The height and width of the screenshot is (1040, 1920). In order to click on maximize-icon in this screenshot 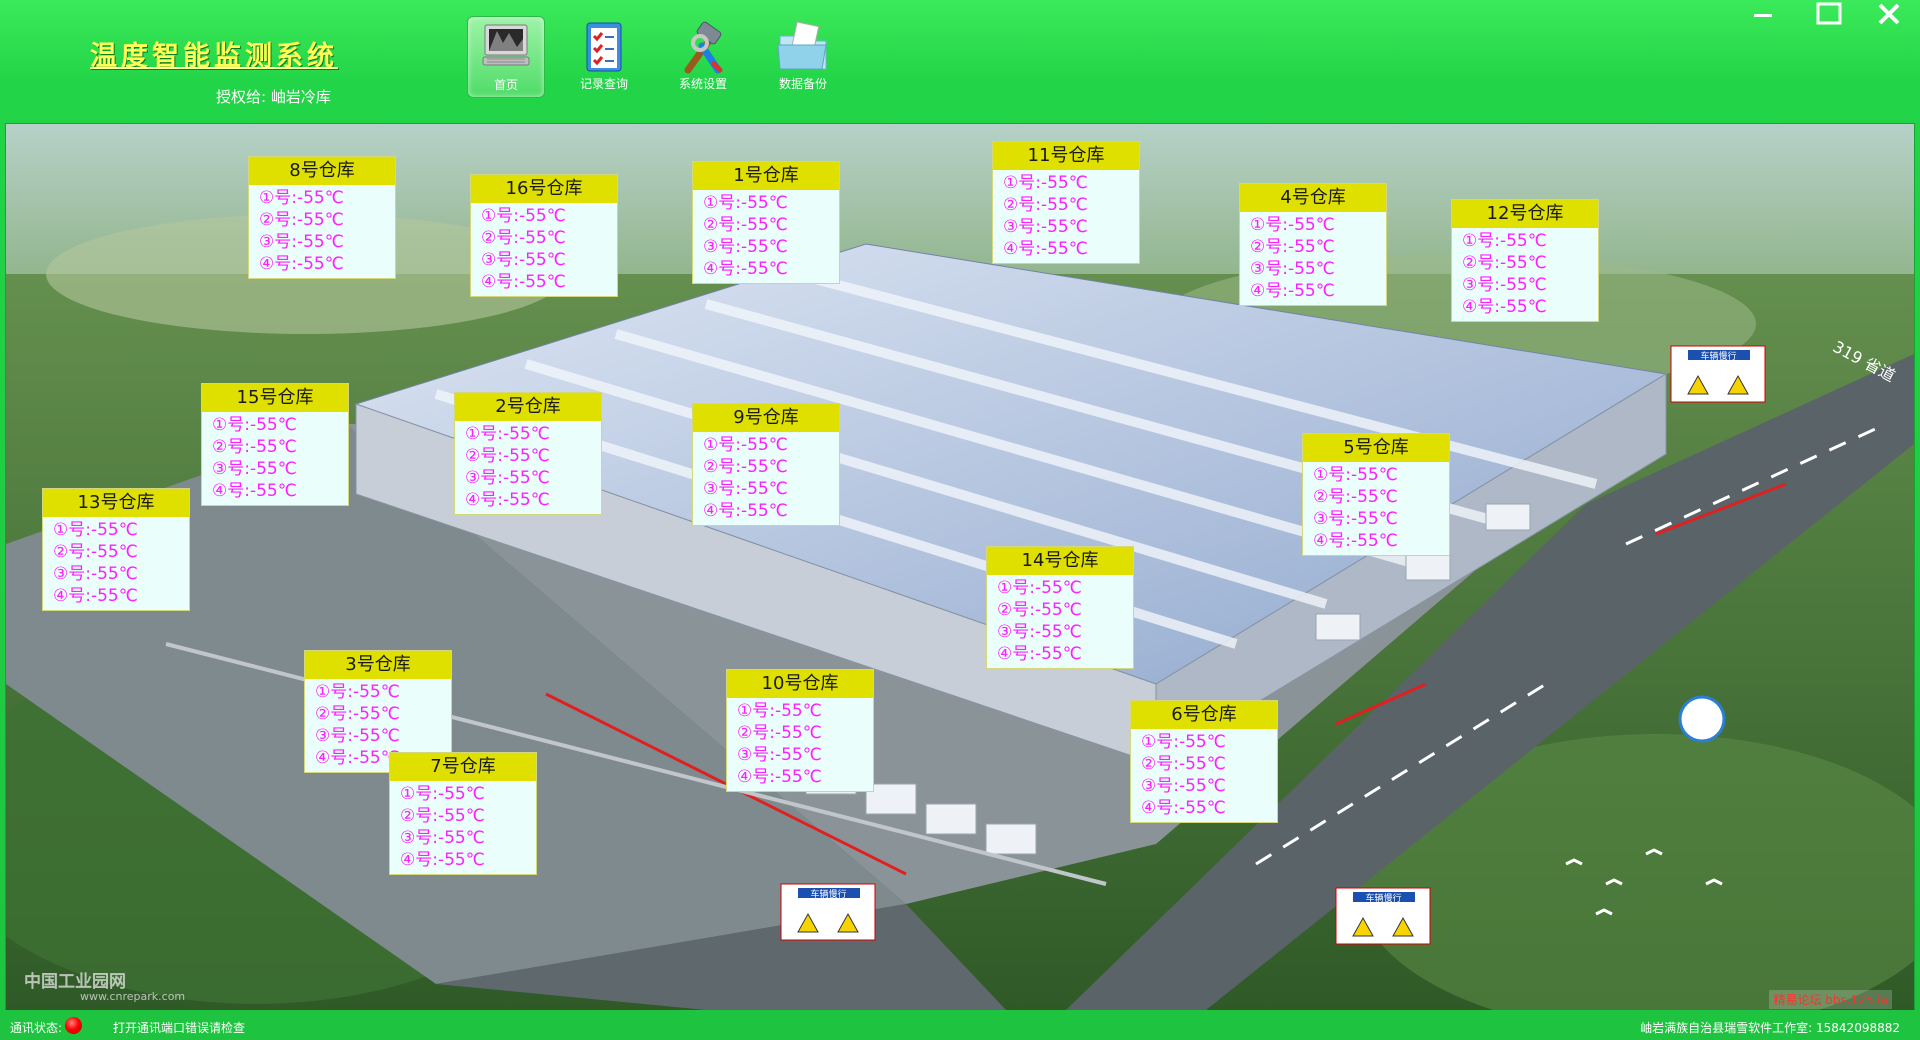, I will do `click(1829, 13)`.